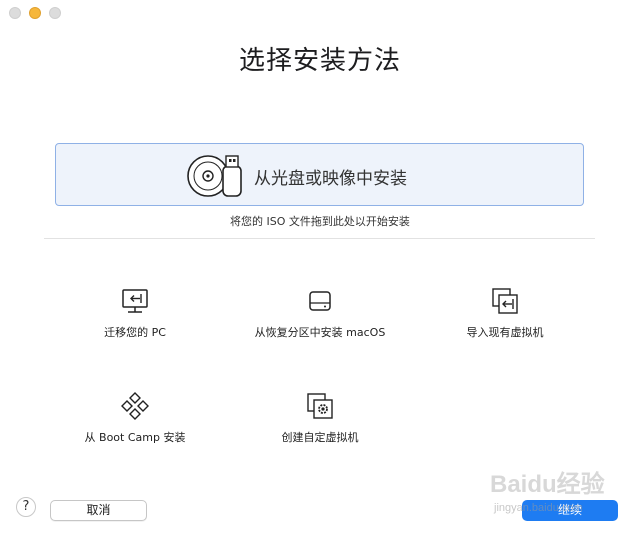 Image resolution: width=640 pixels, height=533 pixels. Describe the element at coordinates (320, 332) in the screenshot. I see `option-label: 从恢复分区中安装 macOS` at that location.